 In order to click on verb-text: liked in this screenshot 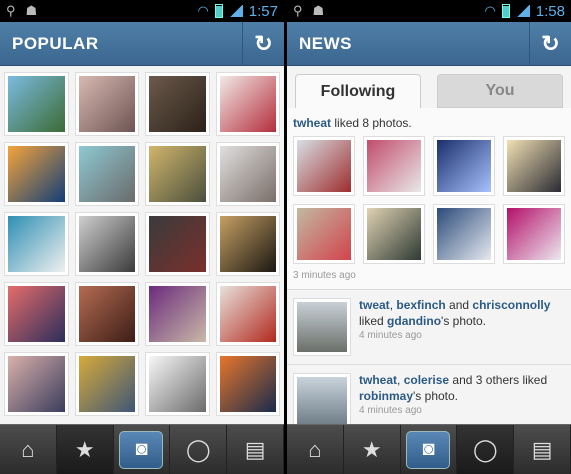, I will do `click(371, 320)`.